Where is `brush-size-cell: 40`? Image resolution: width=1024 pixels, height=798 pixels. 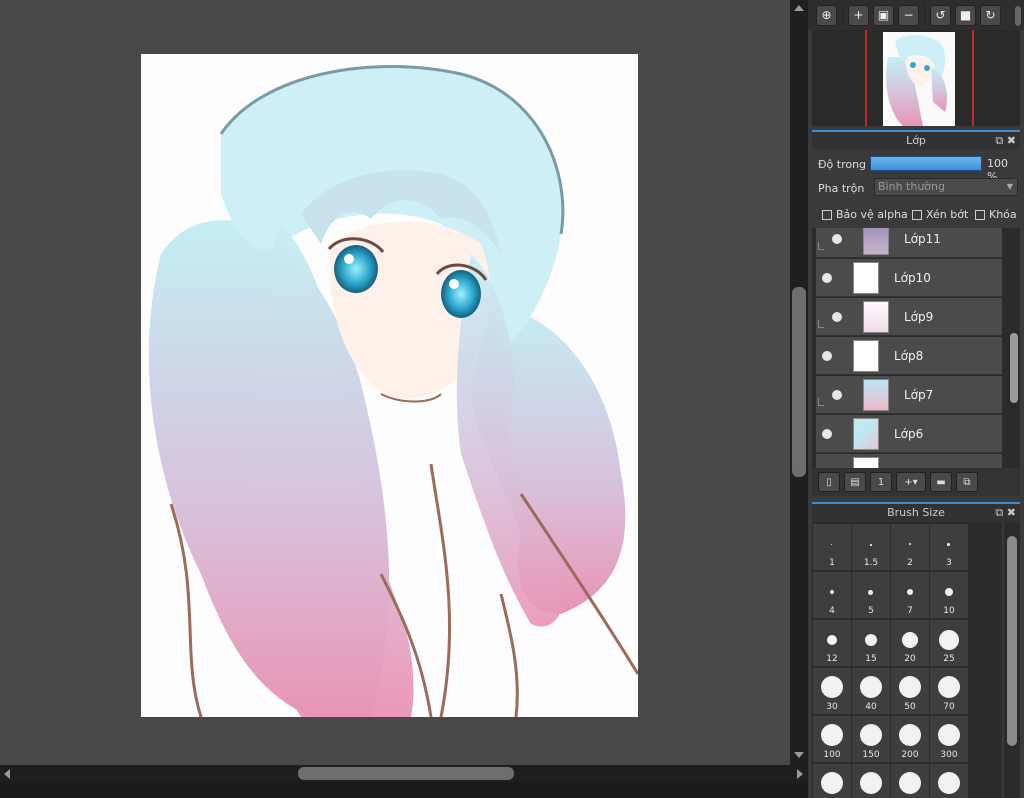
brush-size-cell: 40 is located at coordinates (871, 691).